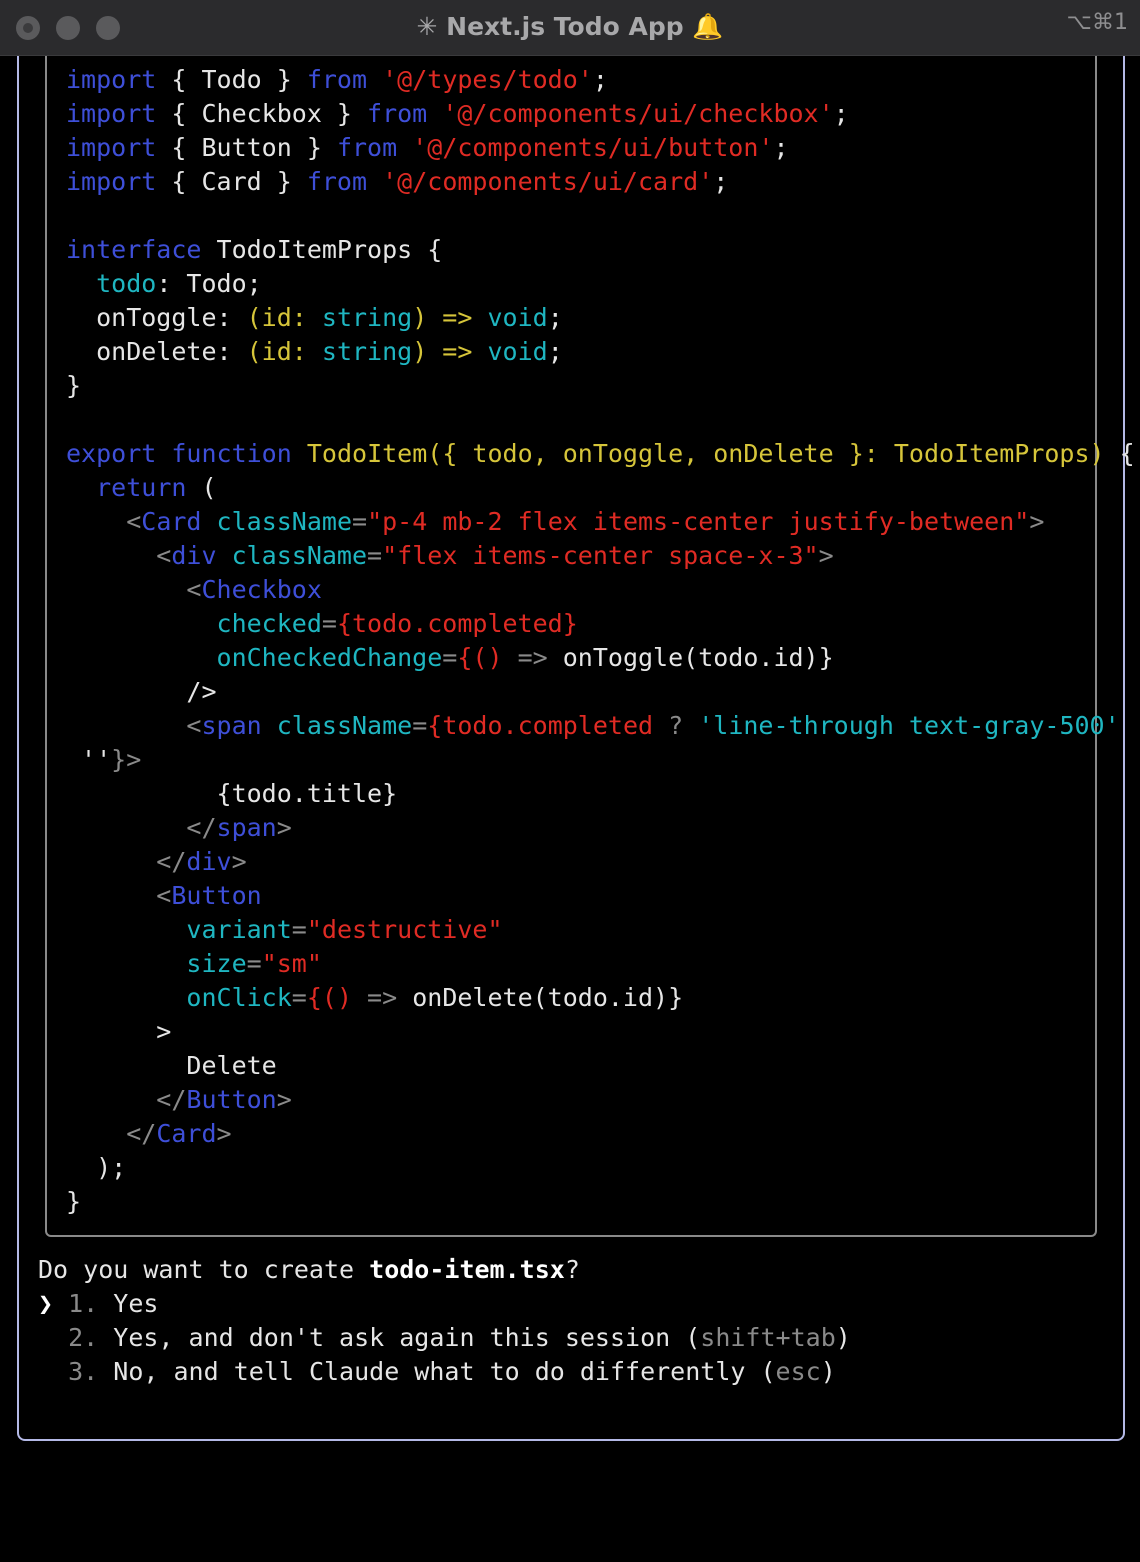  I want to click on code-token: onClick, so click(239, 997).